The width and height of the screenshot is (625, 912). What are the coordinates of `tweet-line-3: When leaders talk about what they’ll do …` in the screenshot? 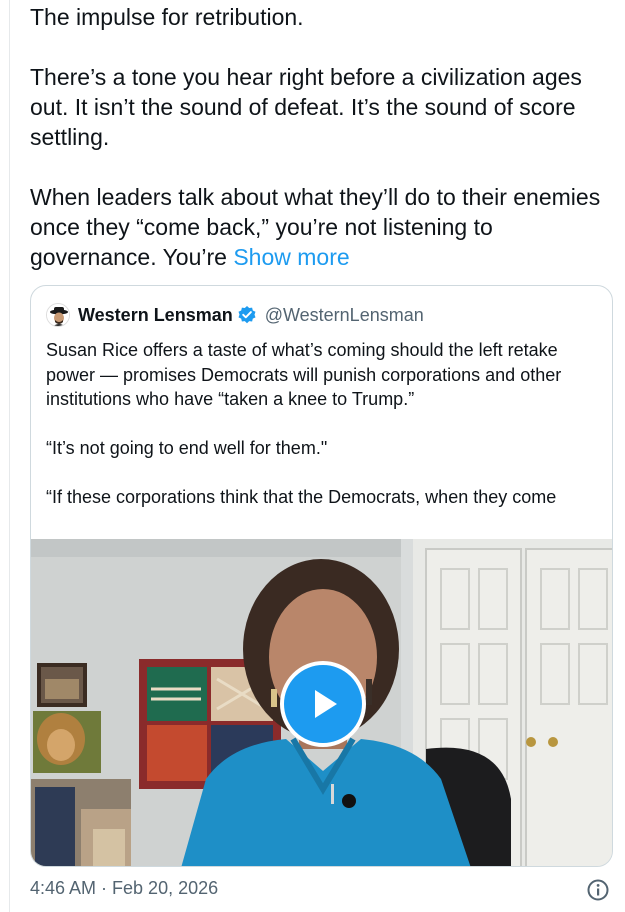 It's located at (325, 227).